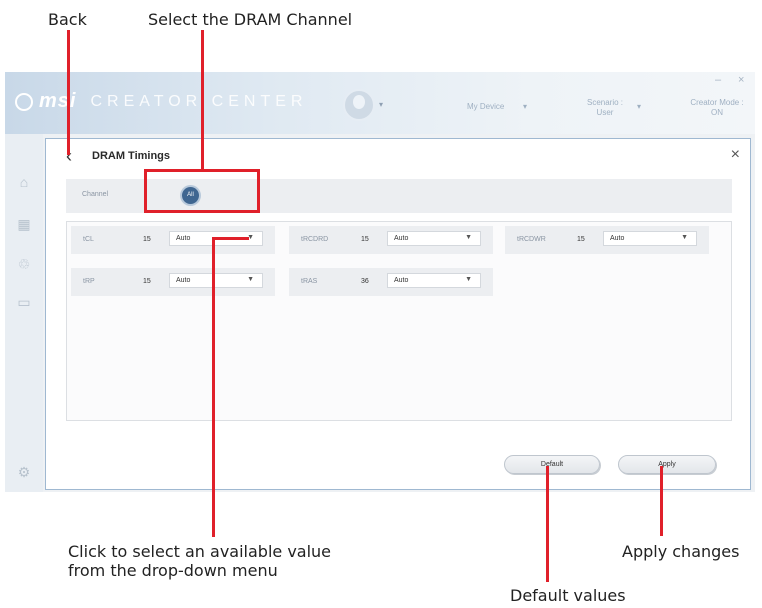 This screenshot has width=762, height=608. I want to click on callout-dropdown-line1: Click to select an available value, so click(200, 551).